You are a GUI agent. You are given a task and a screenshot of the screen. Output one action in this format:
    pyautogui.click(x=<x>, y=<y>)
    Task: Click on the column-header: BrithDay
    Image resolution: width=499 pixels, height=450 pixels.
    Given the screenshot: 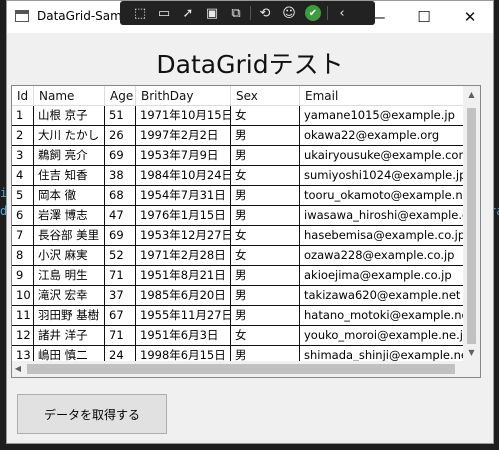 What is the action you would take?
    pyautogui.click(x=183, y=96)
    